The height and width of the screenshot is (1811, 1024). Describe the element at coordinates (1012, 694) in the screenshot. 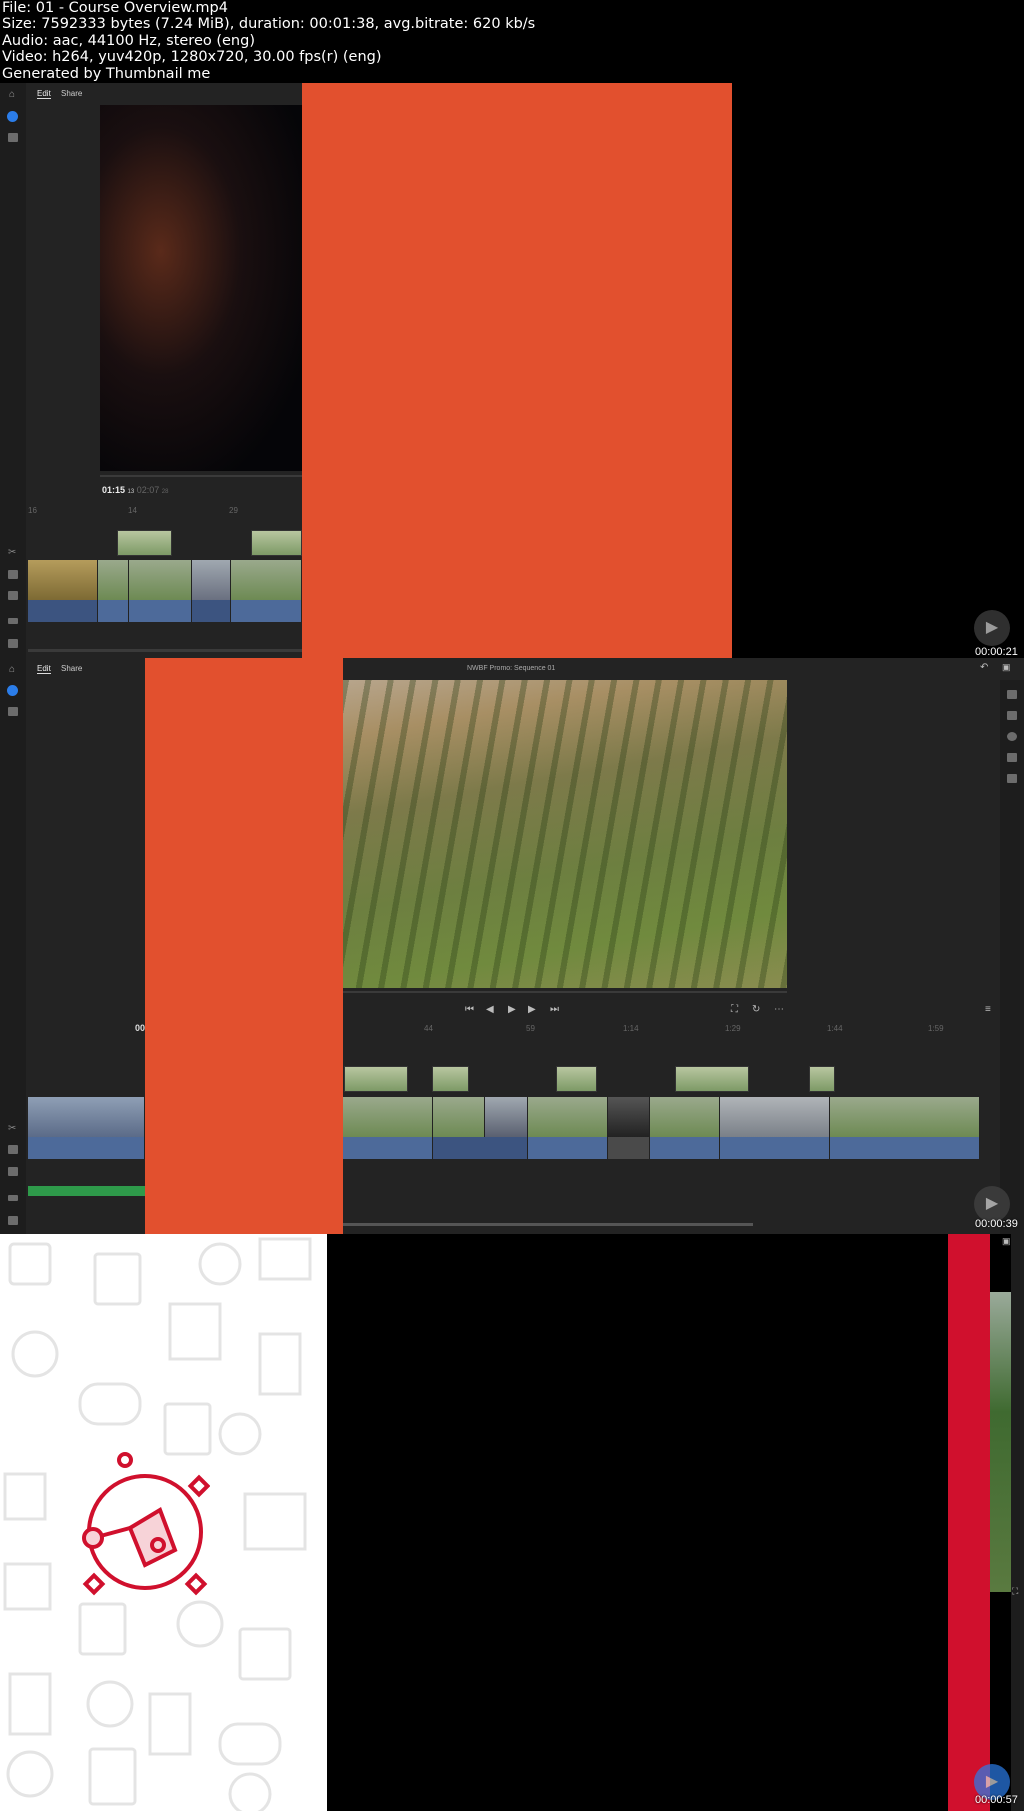

I see `titles-icon` at that location.